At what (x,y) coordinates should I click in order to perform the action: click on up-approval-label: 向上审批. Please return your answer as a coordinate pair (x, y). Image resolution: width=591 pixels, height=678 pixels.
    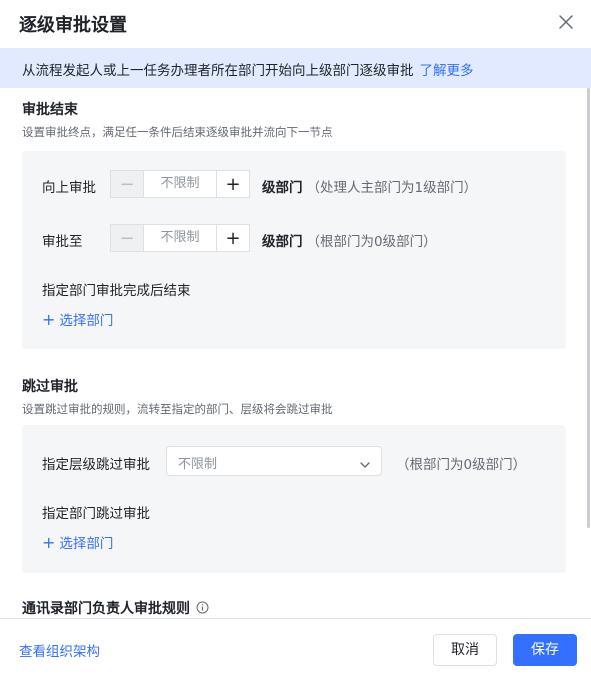
    Looking at the image, I should click on (69, 188).